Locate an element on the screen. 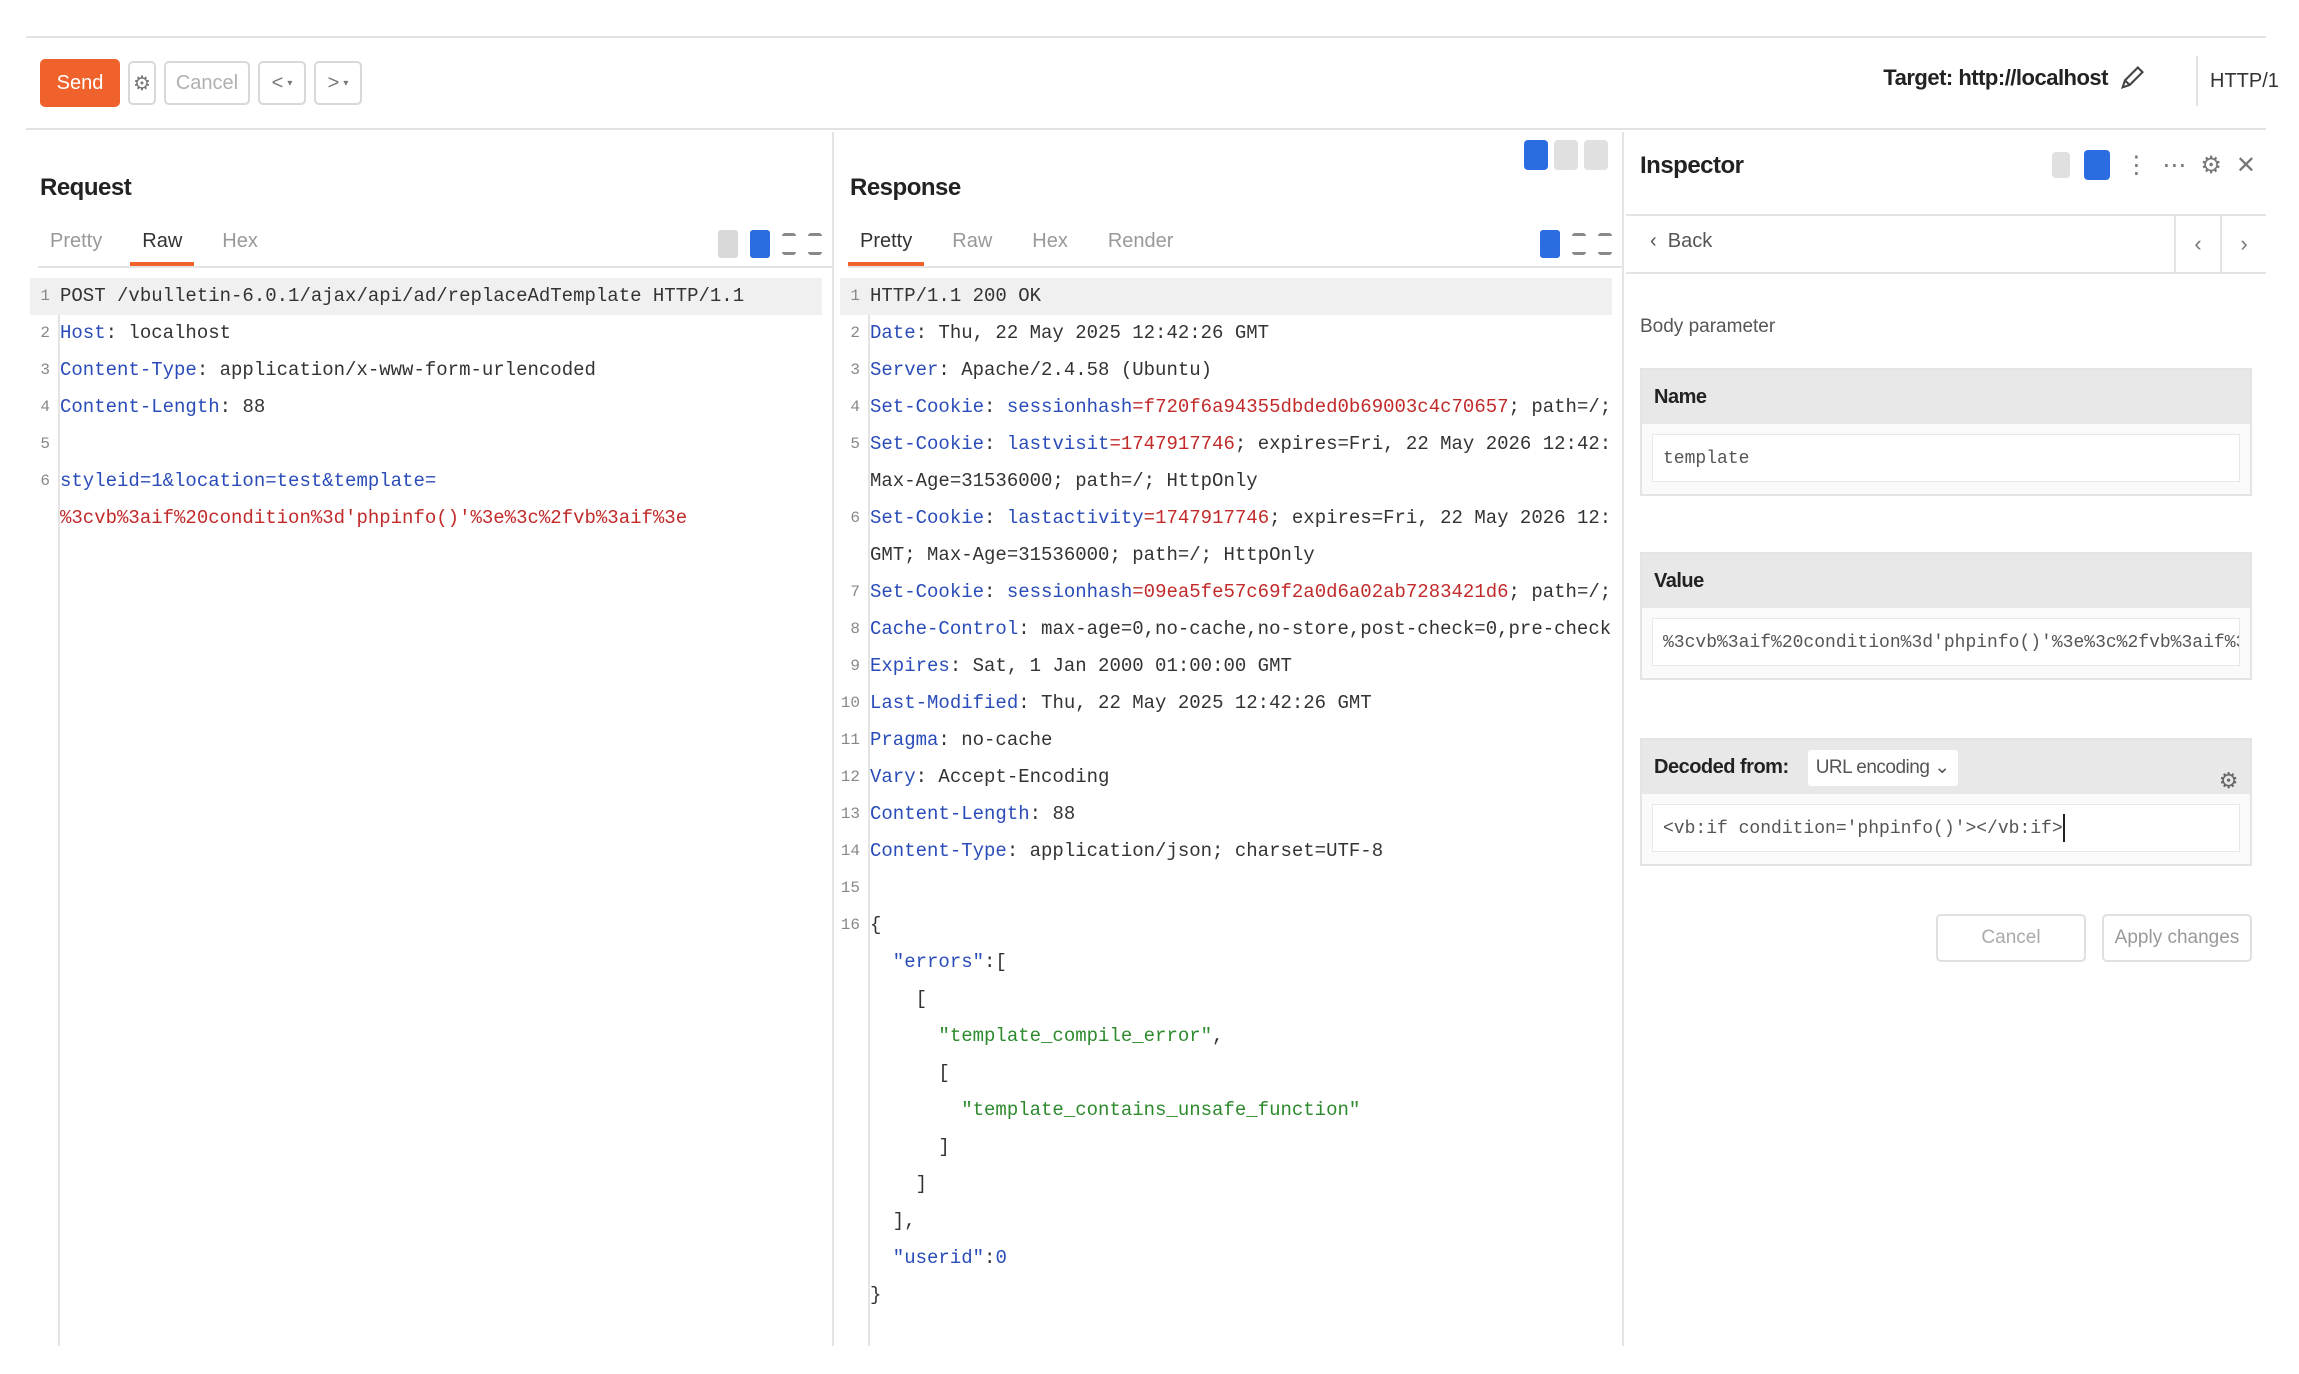 Image resolution: width=2299 pixels, height=1374 pixels. cancel-button: Cancel is located at coordinates (207, 83).